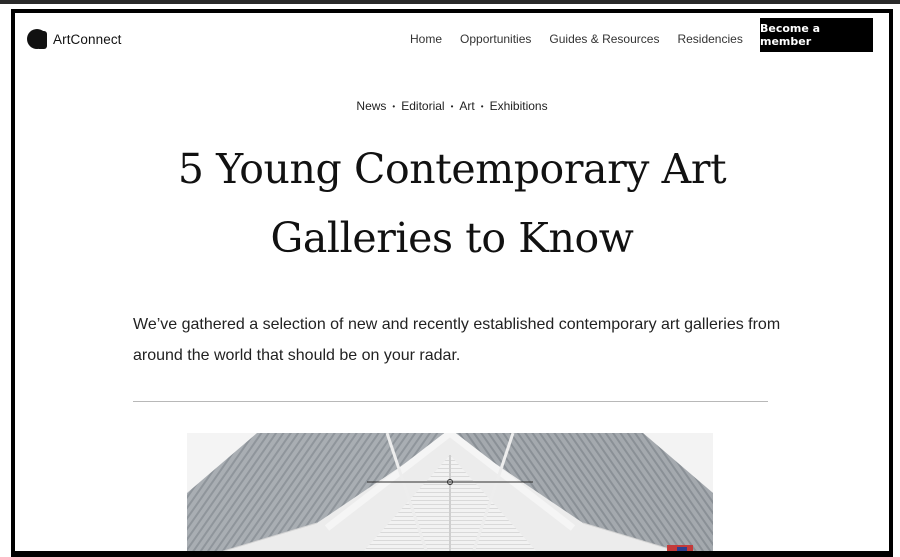 The width and height of the screenshot is (900, 557). What do you see at coordinates (466, 106) in the screenshot?
I see `category-art: Art` at bounding box center [466, 106].